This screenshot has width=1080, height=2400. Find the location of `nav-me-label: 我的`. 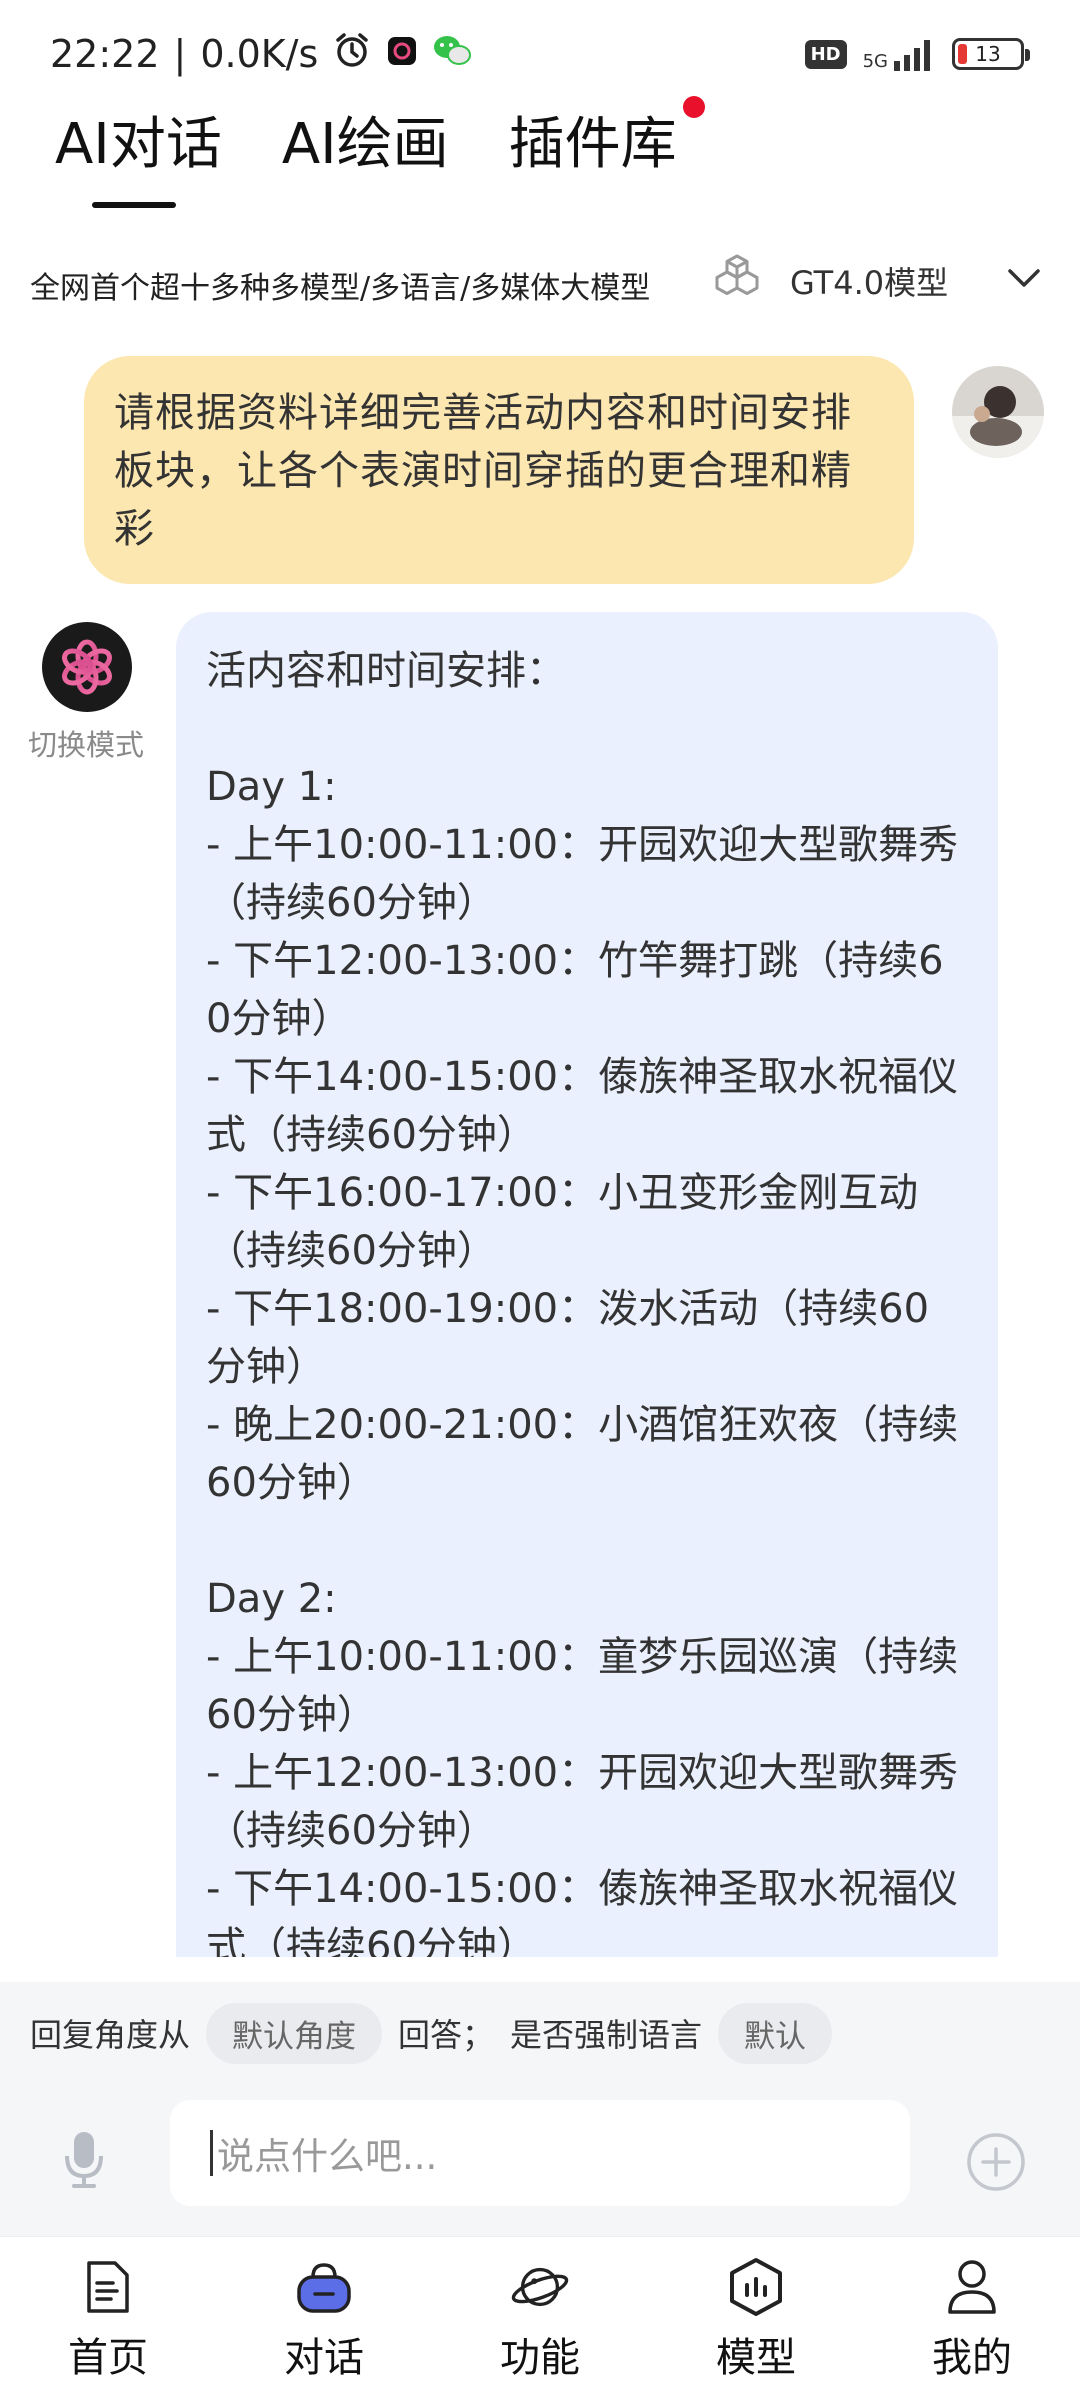

nav-me-label: 我的 is located at coordinates (972, 2358).